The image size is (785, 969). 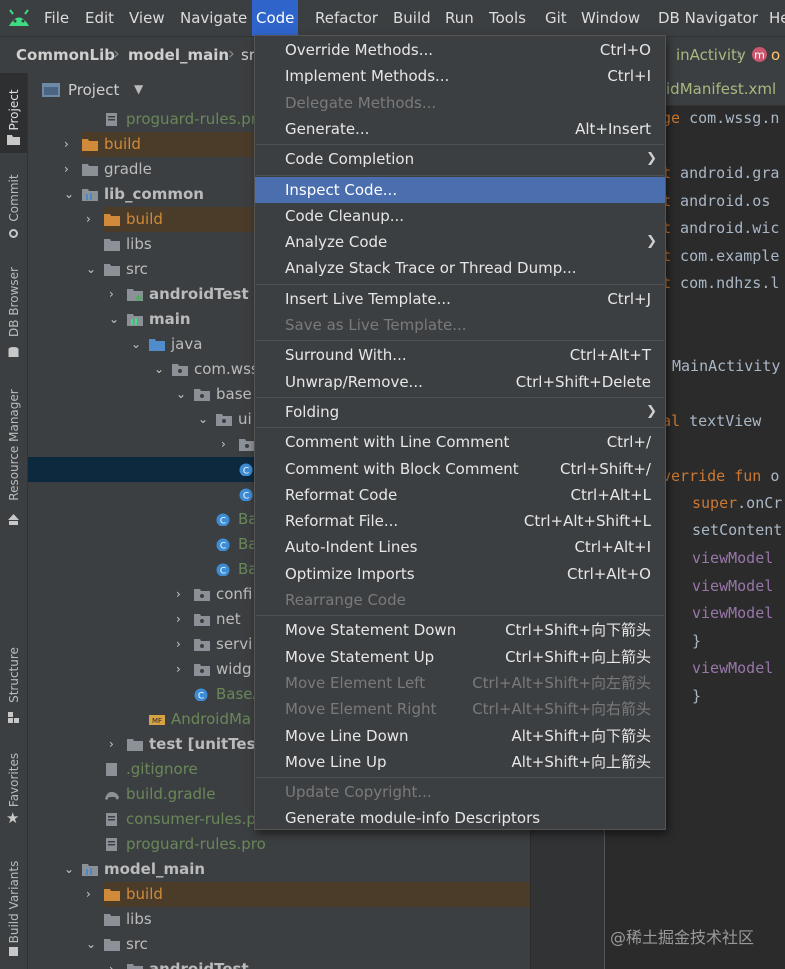 What do you see at coordinates (14, 197) in the screenshot?
I see `tool-tab-commit: Commit` at bounding box center [14, 197].